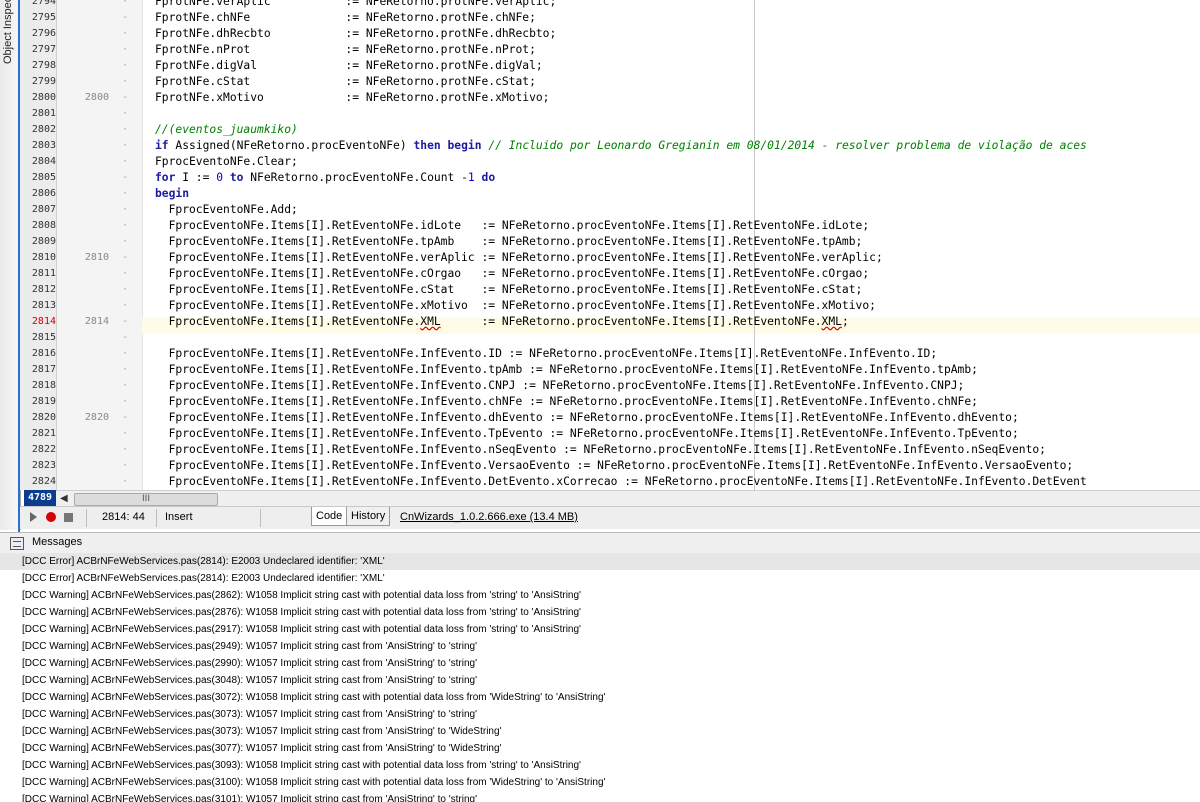 This screenshot has width=1200, height=802. Describe the element at coordinates (368, 516) in the screenshot. I see `tab-history: History` at that location.